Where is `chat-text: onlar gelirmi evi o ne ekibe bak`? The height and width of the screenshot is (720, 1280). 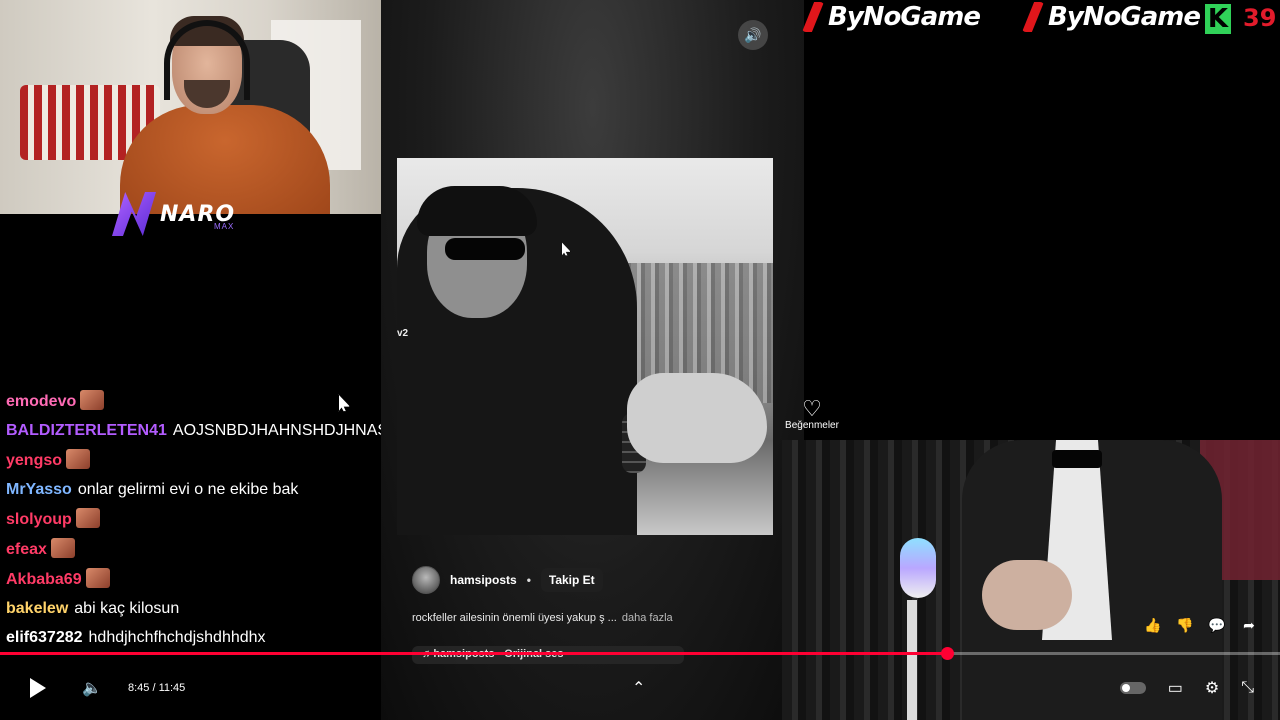 chat-text: onlar gelirmi evi o ne ekibe bak is located at coordinates (188, 489).